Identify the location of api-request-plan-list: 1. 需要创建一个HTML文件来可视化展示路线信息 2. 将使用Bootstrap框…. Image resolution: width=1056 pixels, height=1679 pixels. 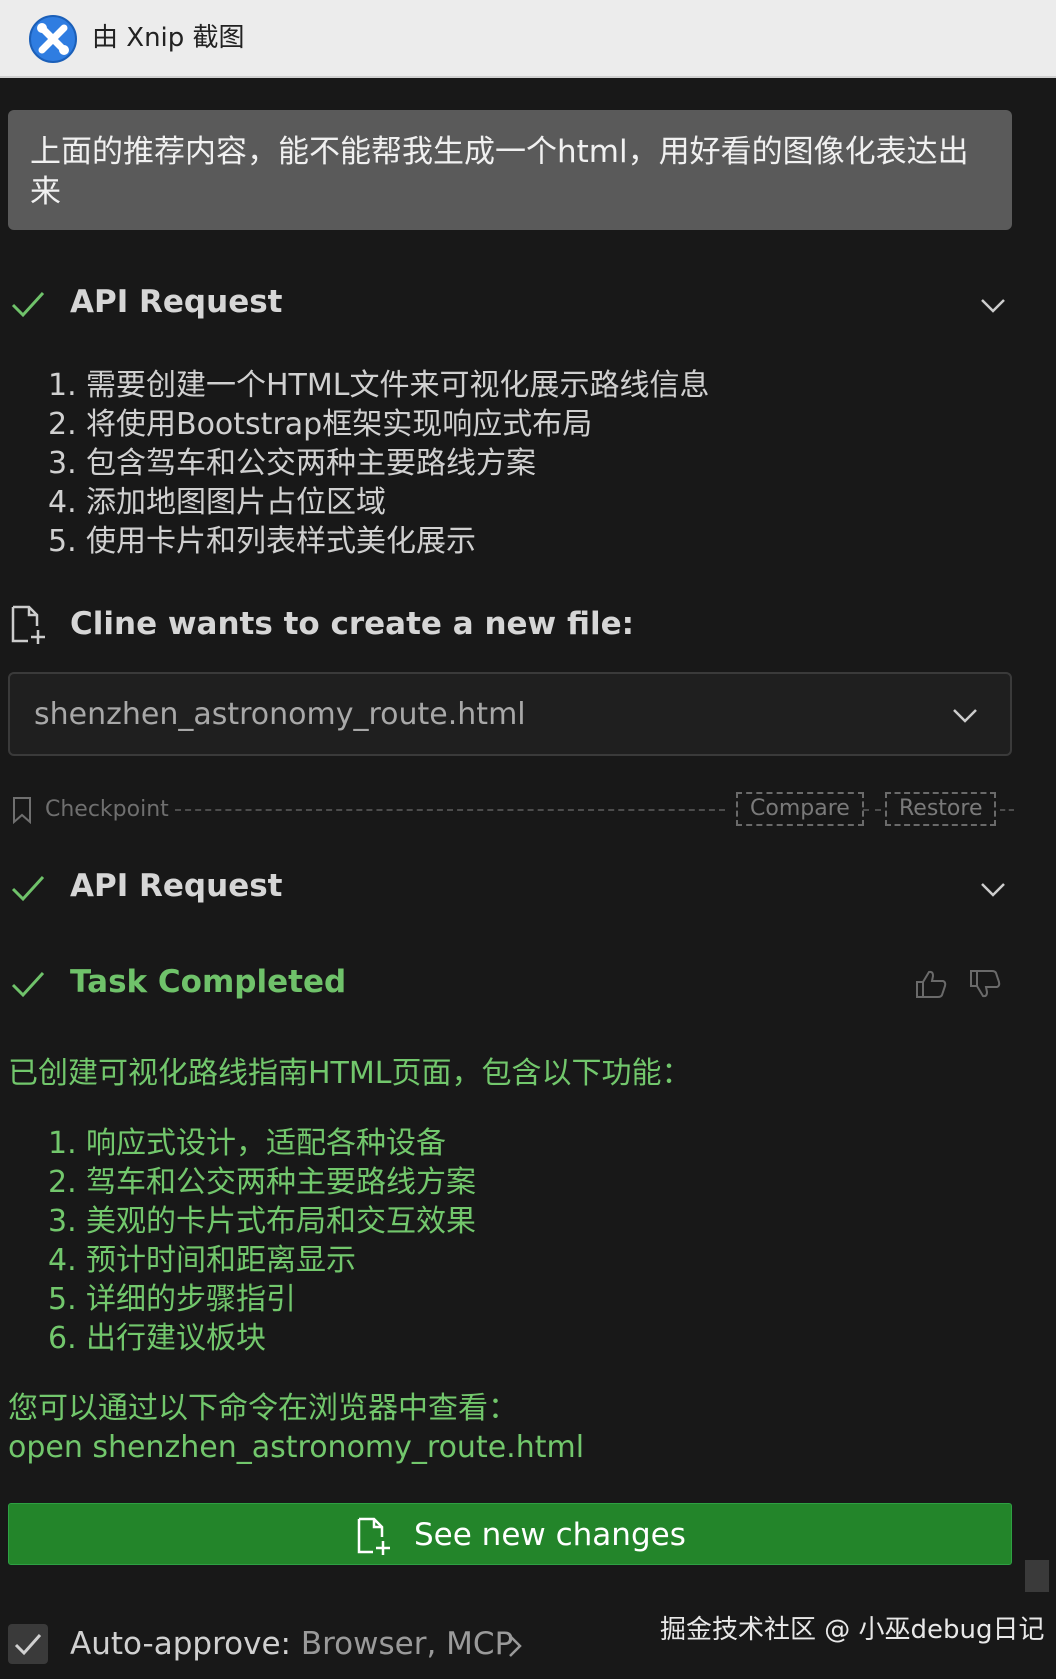
(378, 463).